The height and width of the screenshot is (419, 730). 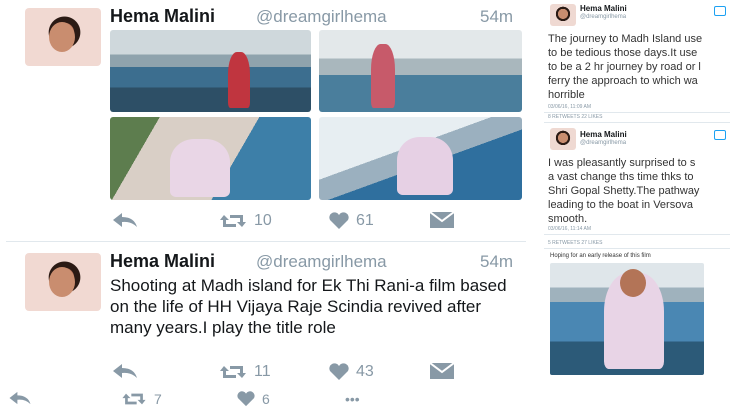 I want to click on side-tweet-line: leading to the boat in Versova, so click(x=620, y=205).